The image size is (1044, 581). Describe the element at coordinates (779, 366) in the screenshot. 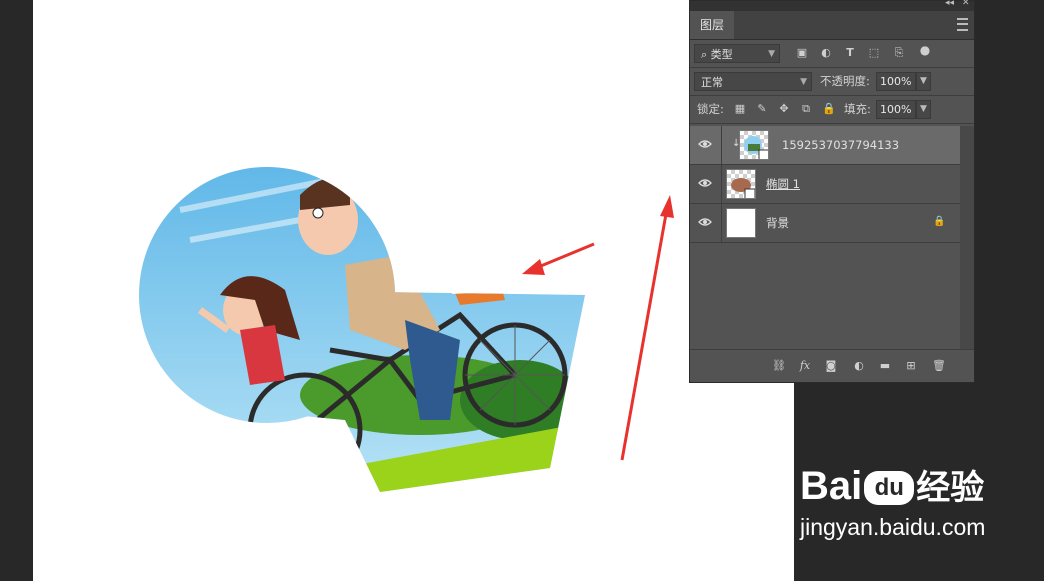

I see `link-layers-icon: ⛓` at that location.